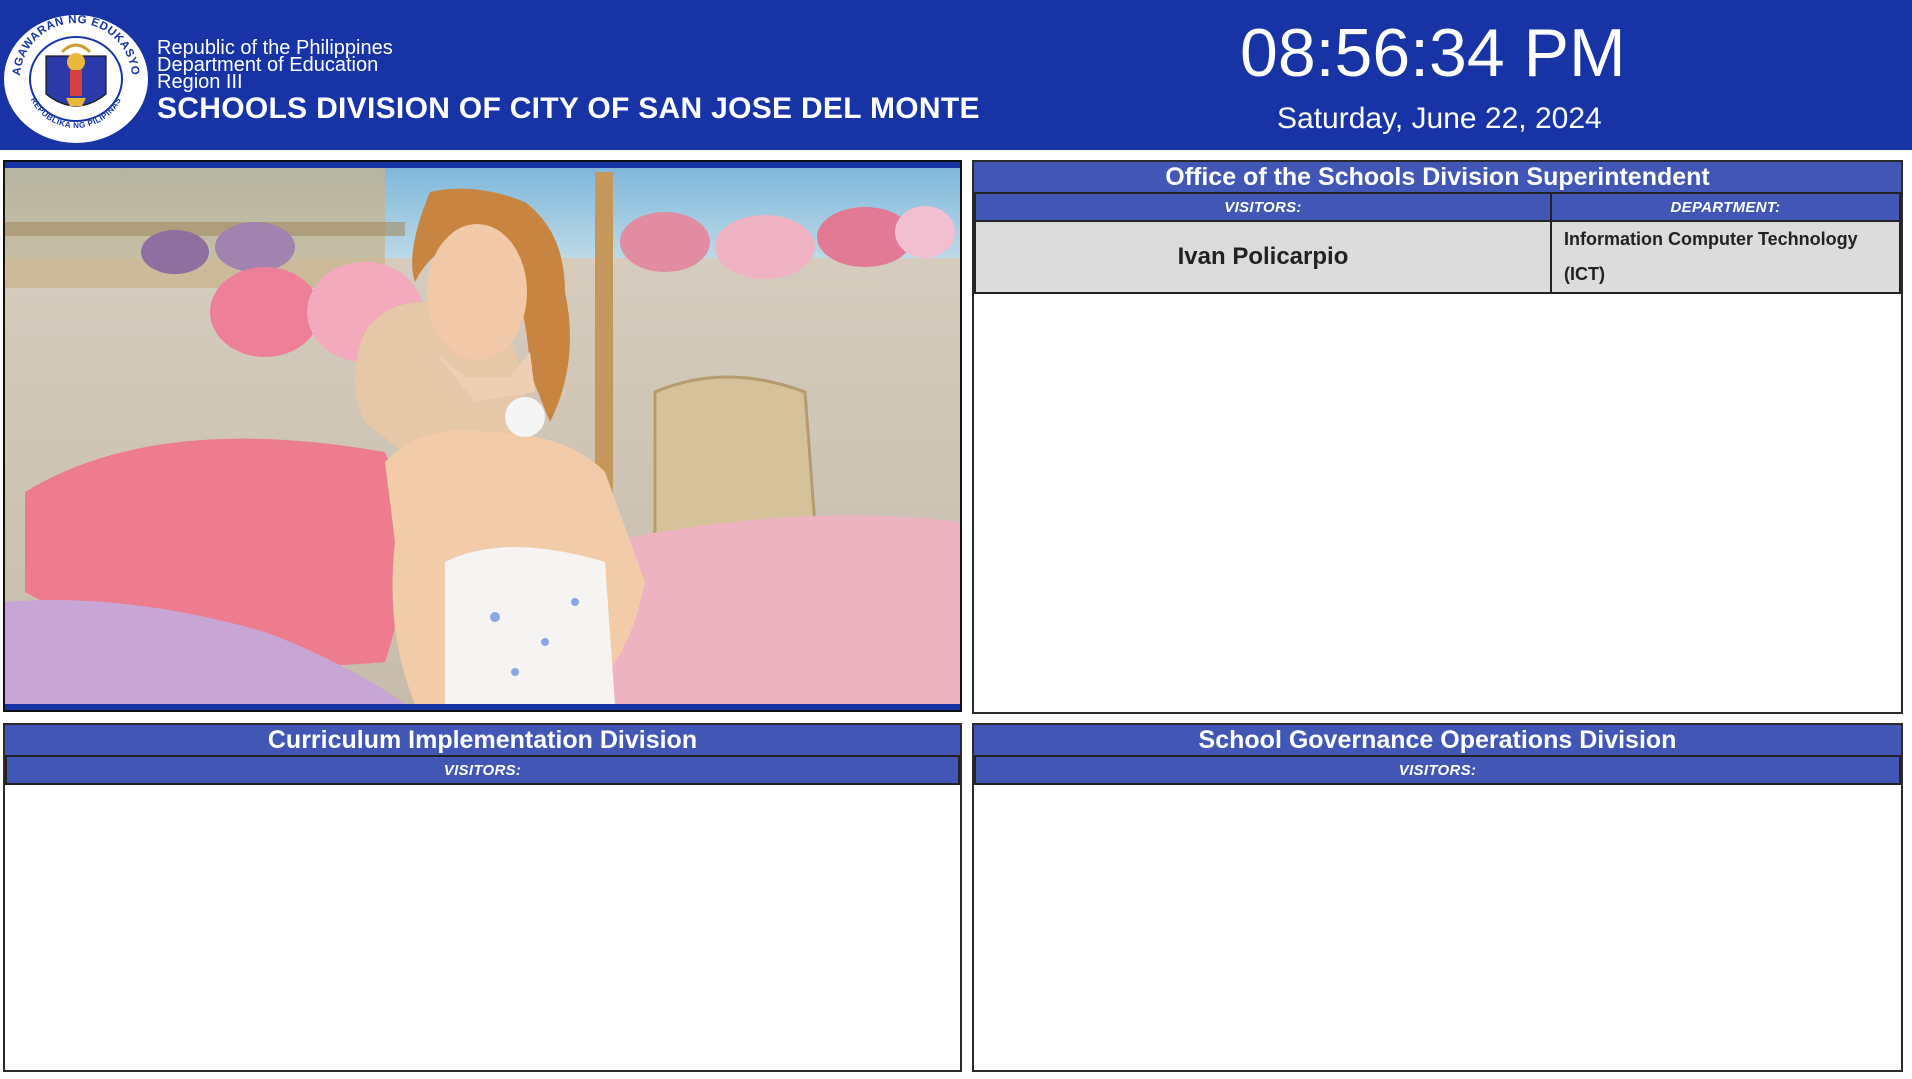 Image resolution: width=1912 pixels, height=1079 pixels. Describe the element at coordinates (1437, 740) in the screenshot. I see `panel-title-sgod: School Governance Operations Division` at that location.